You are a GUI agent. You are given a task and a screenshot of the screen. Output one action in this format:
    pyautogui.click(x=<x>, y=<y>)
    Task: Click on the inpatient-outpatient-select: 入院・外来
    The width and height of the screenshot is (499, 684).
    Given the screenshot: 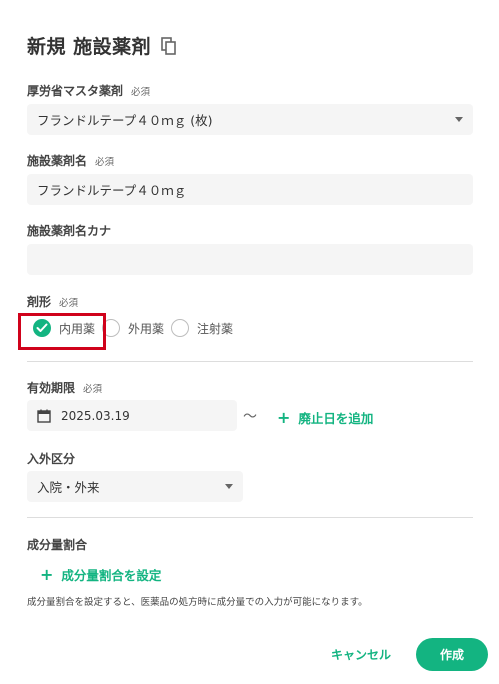 What is the action you would take?
    pyautogui.click(x=135, y=486)
    